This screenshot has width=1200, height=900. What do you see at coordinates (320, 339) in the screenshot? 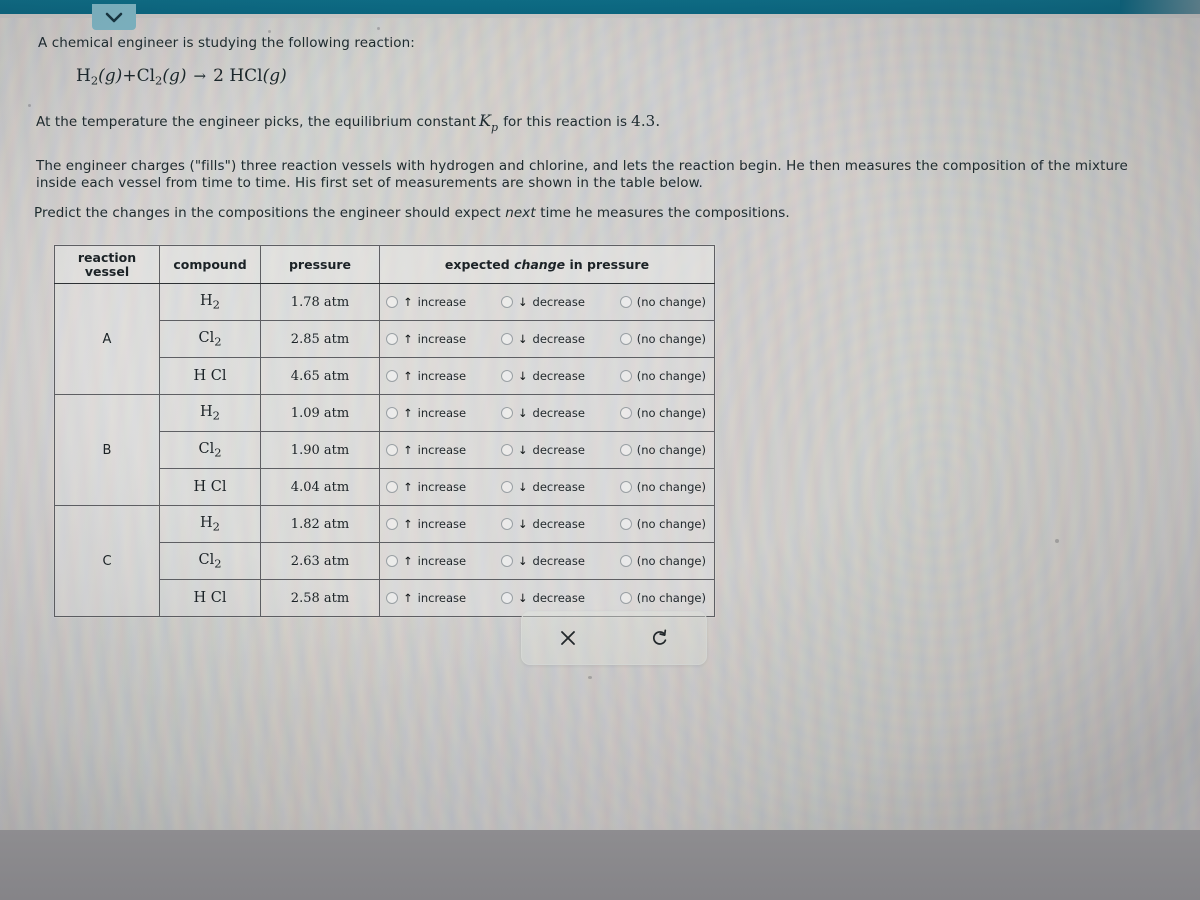
I see `pressure-value: 2.85 atm` at bounding box center [320, 339].